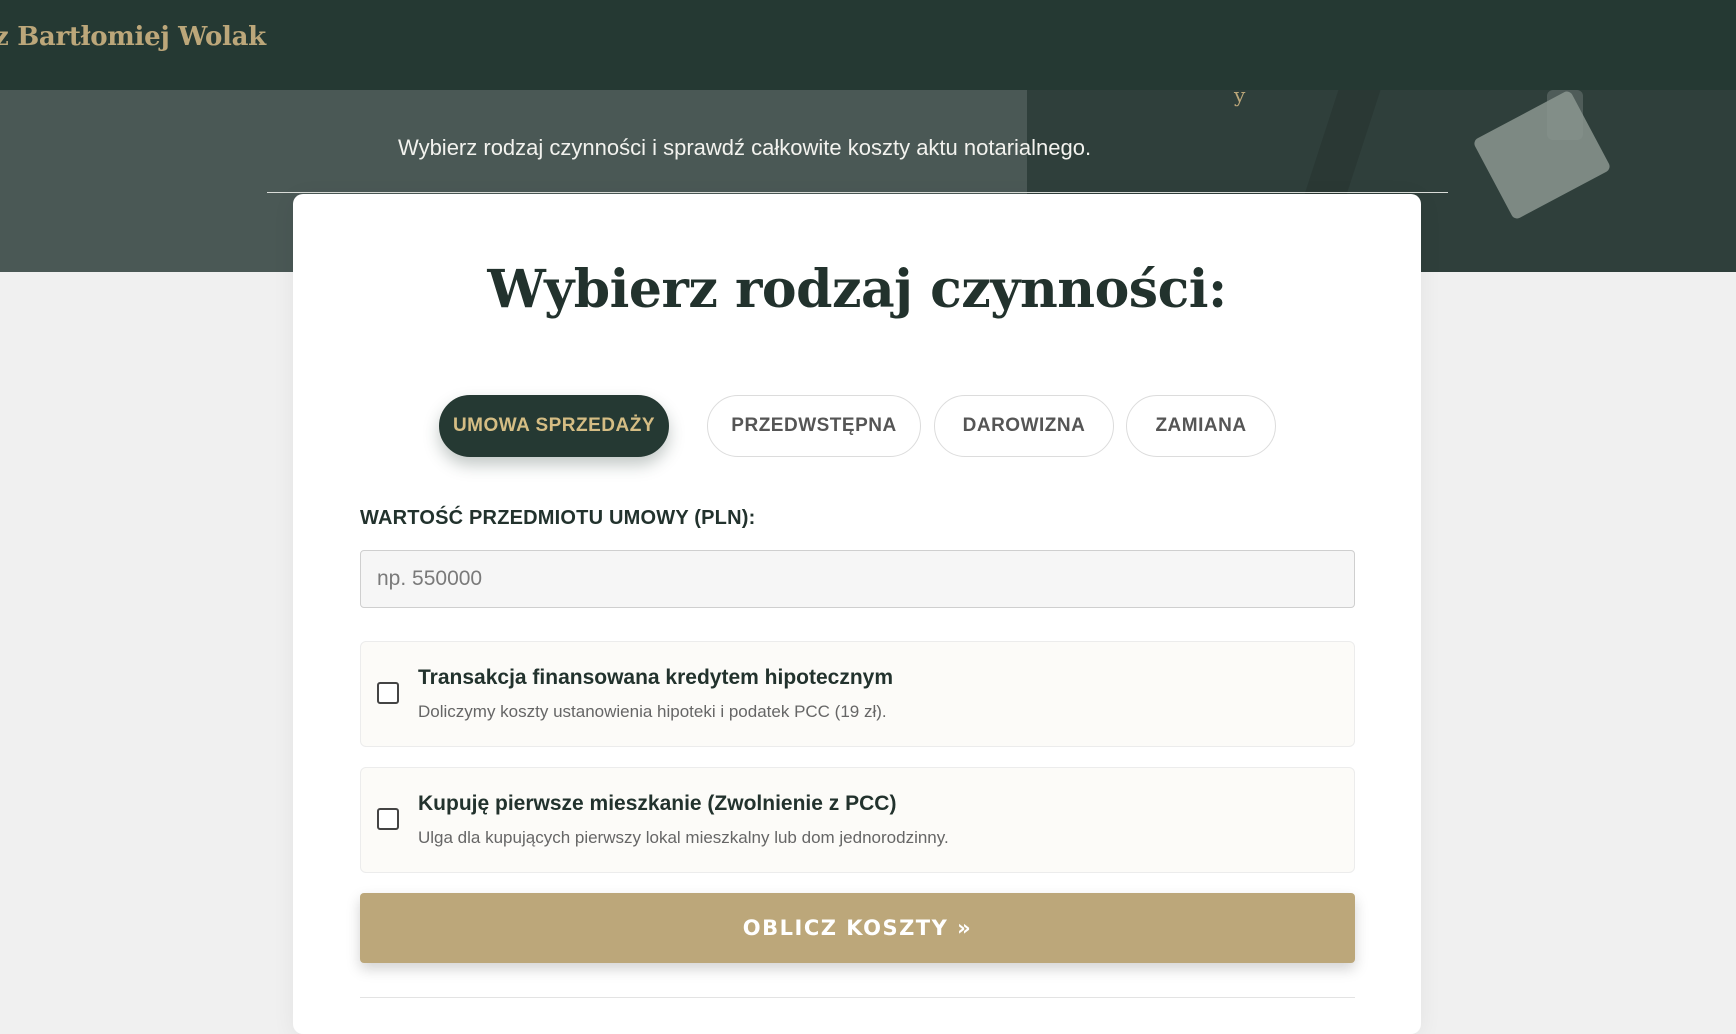 This screenshot has height=1034, width=1736. I want to click on contract-value-input, so click(857, 579).